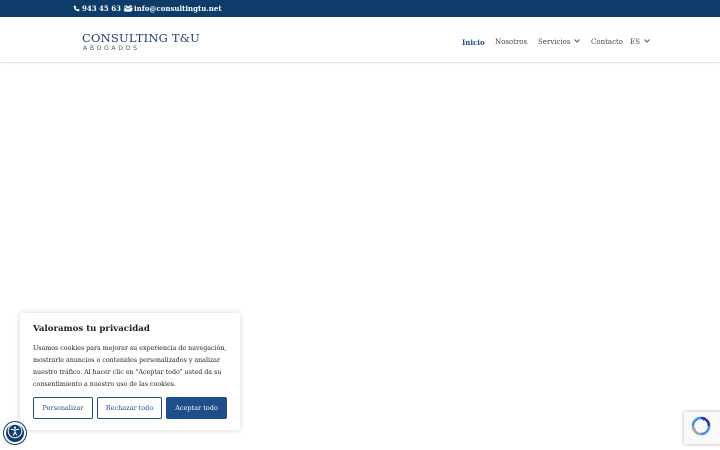 This screenshot has height=450, width=720. I want to click on language-switcher: ES, so click(640, 42).